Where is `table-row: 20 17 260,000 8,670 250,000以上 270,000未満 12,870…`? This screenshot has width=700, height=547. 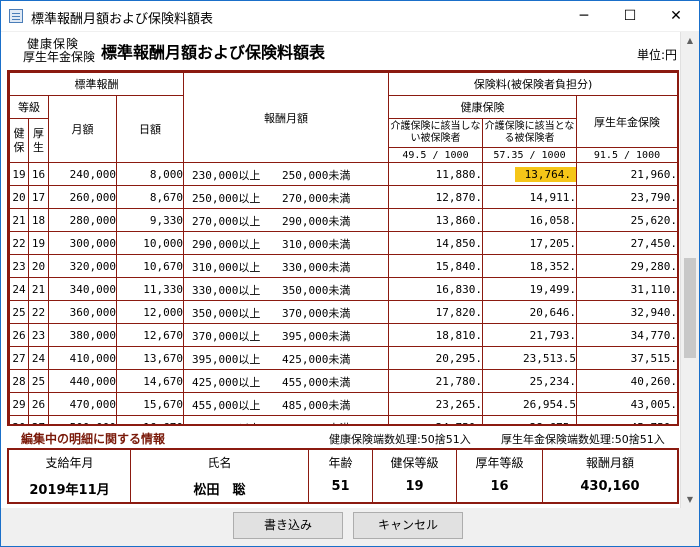
table-row: 20 17 260,000 8,670 250,000以上 270,000未満 12,870… is located at coordinates (343, 197).